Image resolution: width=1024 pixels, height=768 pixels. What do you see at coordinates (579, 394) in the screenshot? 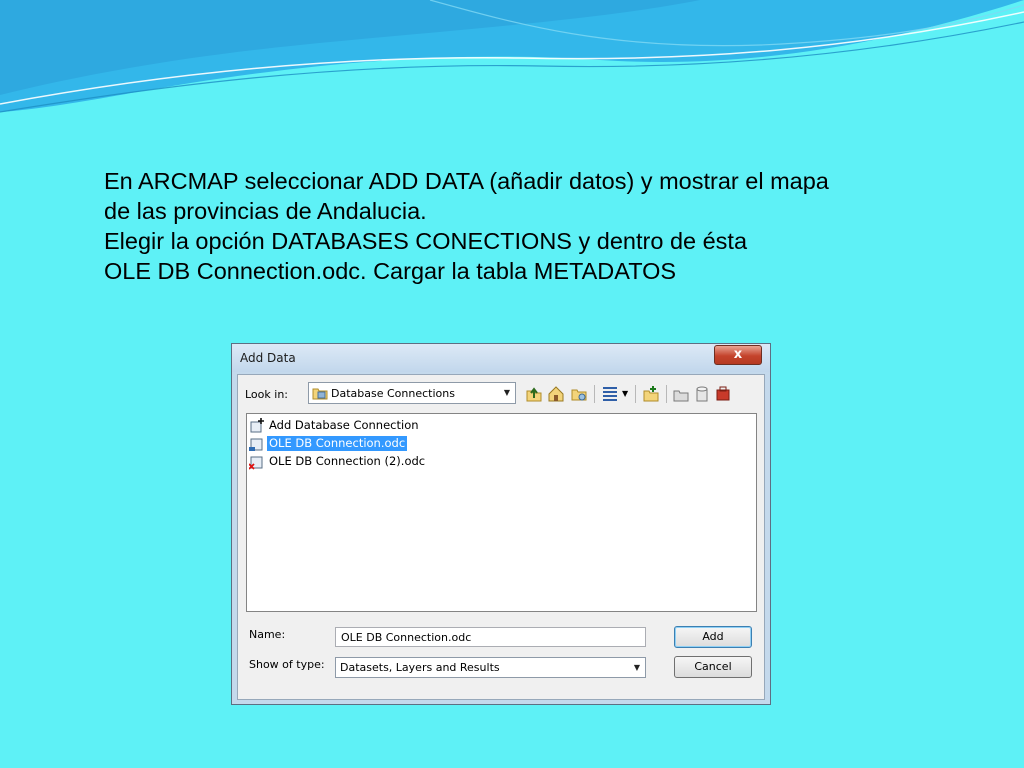
I see `catalog-folder-icon` at bounding box center [579, 394].